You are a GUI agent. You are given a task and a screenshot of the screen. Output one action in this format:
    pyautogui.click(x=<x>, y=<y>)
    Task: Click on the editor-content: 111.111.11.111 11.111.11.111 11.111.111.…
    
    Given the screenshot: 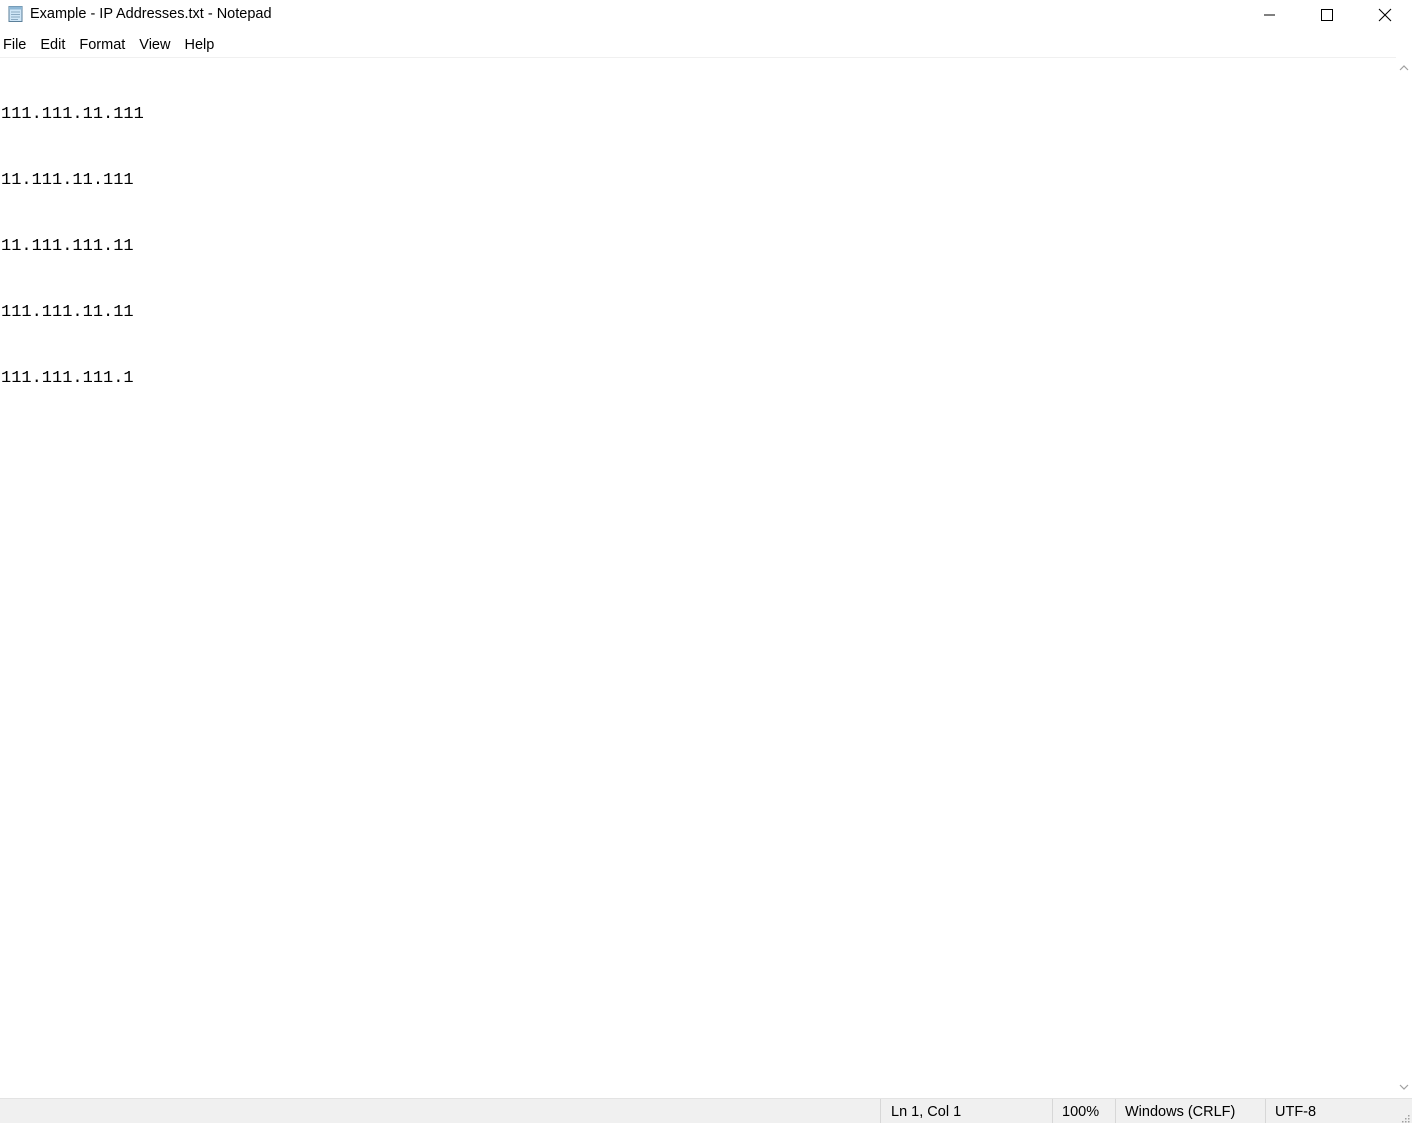 What is the action you would take?
    pyautogui.click(x=72, y=247)
    